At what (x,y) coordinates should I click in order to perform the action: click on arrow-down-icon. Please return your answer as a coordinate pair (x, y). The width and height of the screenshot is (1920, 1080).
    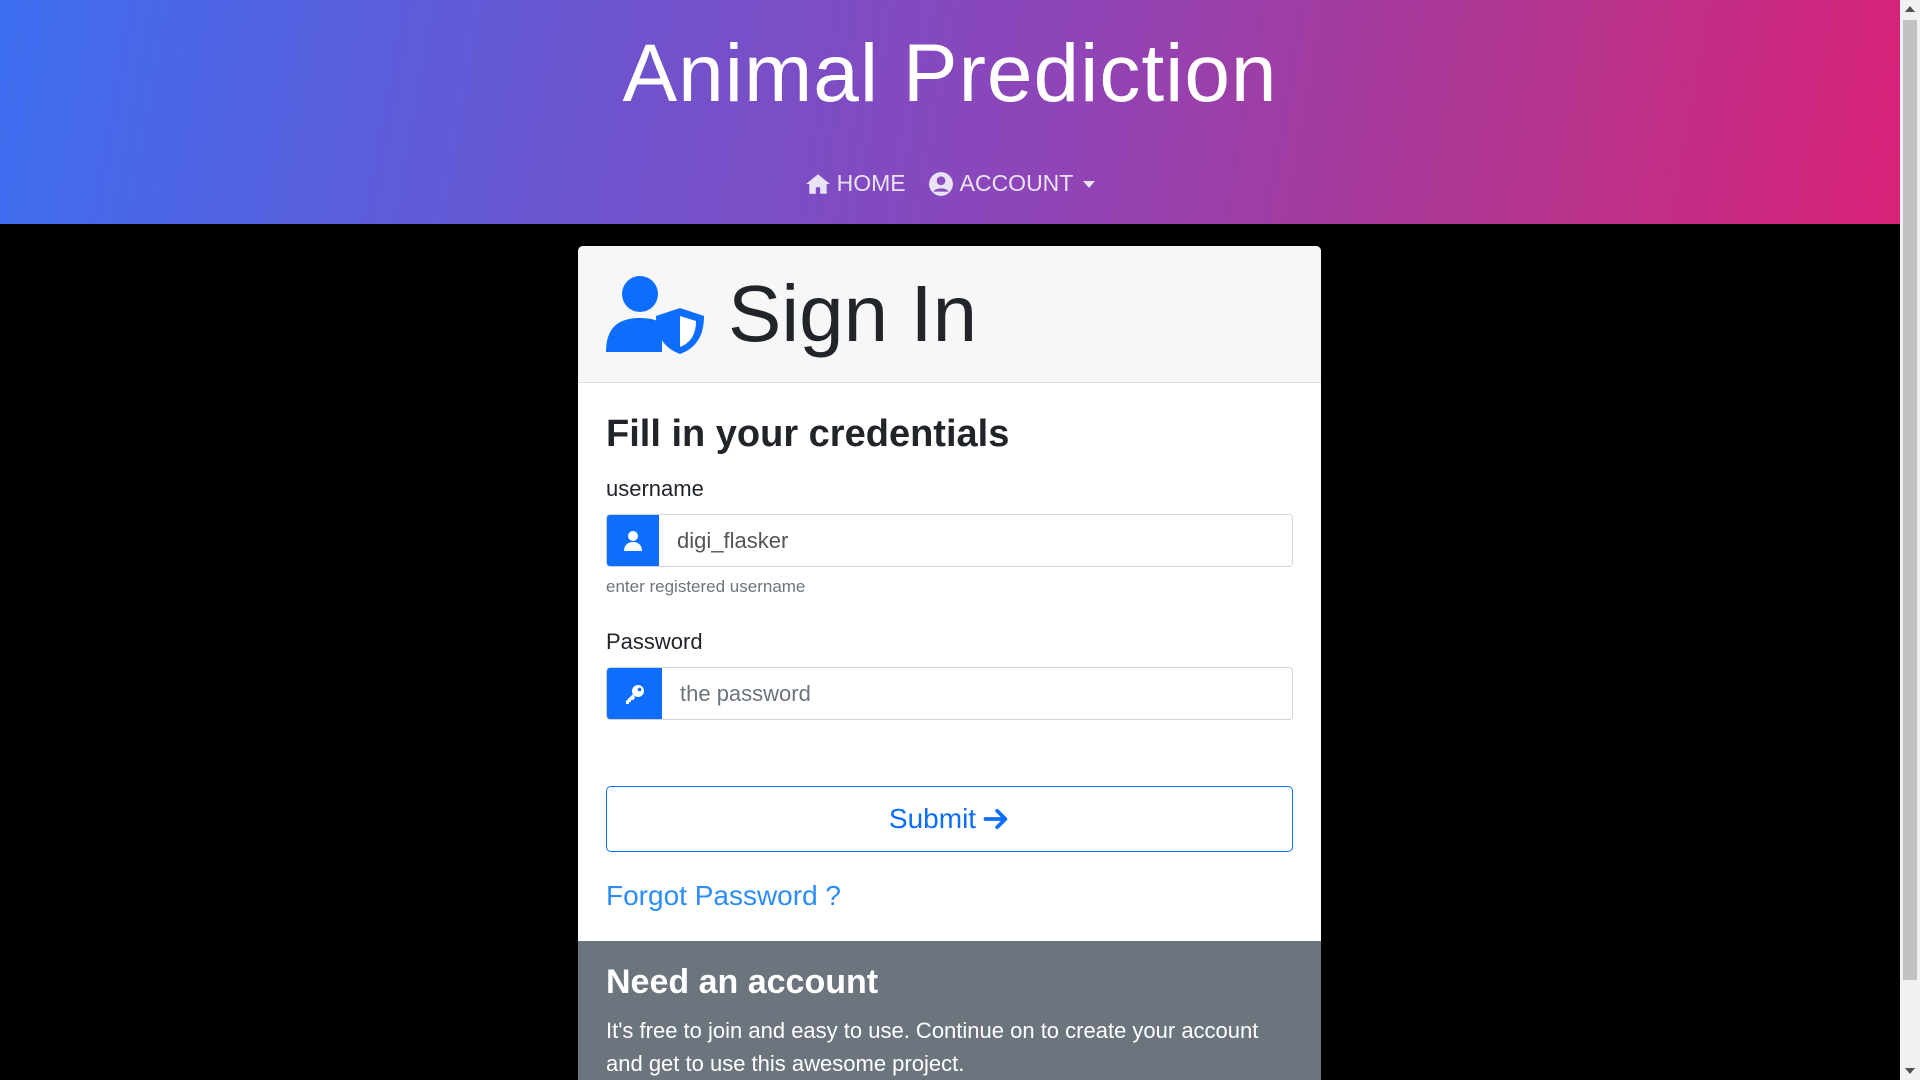
    Looking at the image, I should click on (1910, 1071).